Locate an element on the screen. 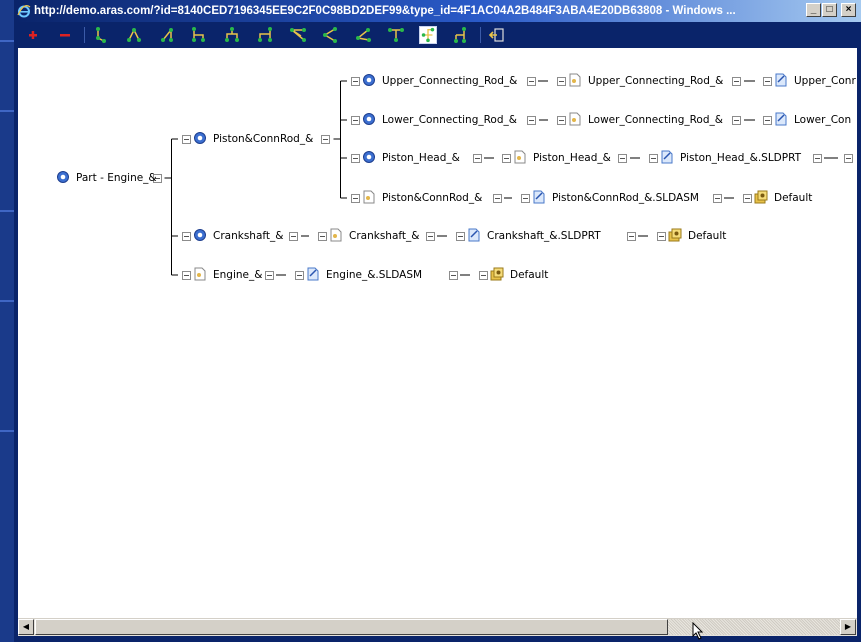  minus-icon is located at coordinates (65, 35).